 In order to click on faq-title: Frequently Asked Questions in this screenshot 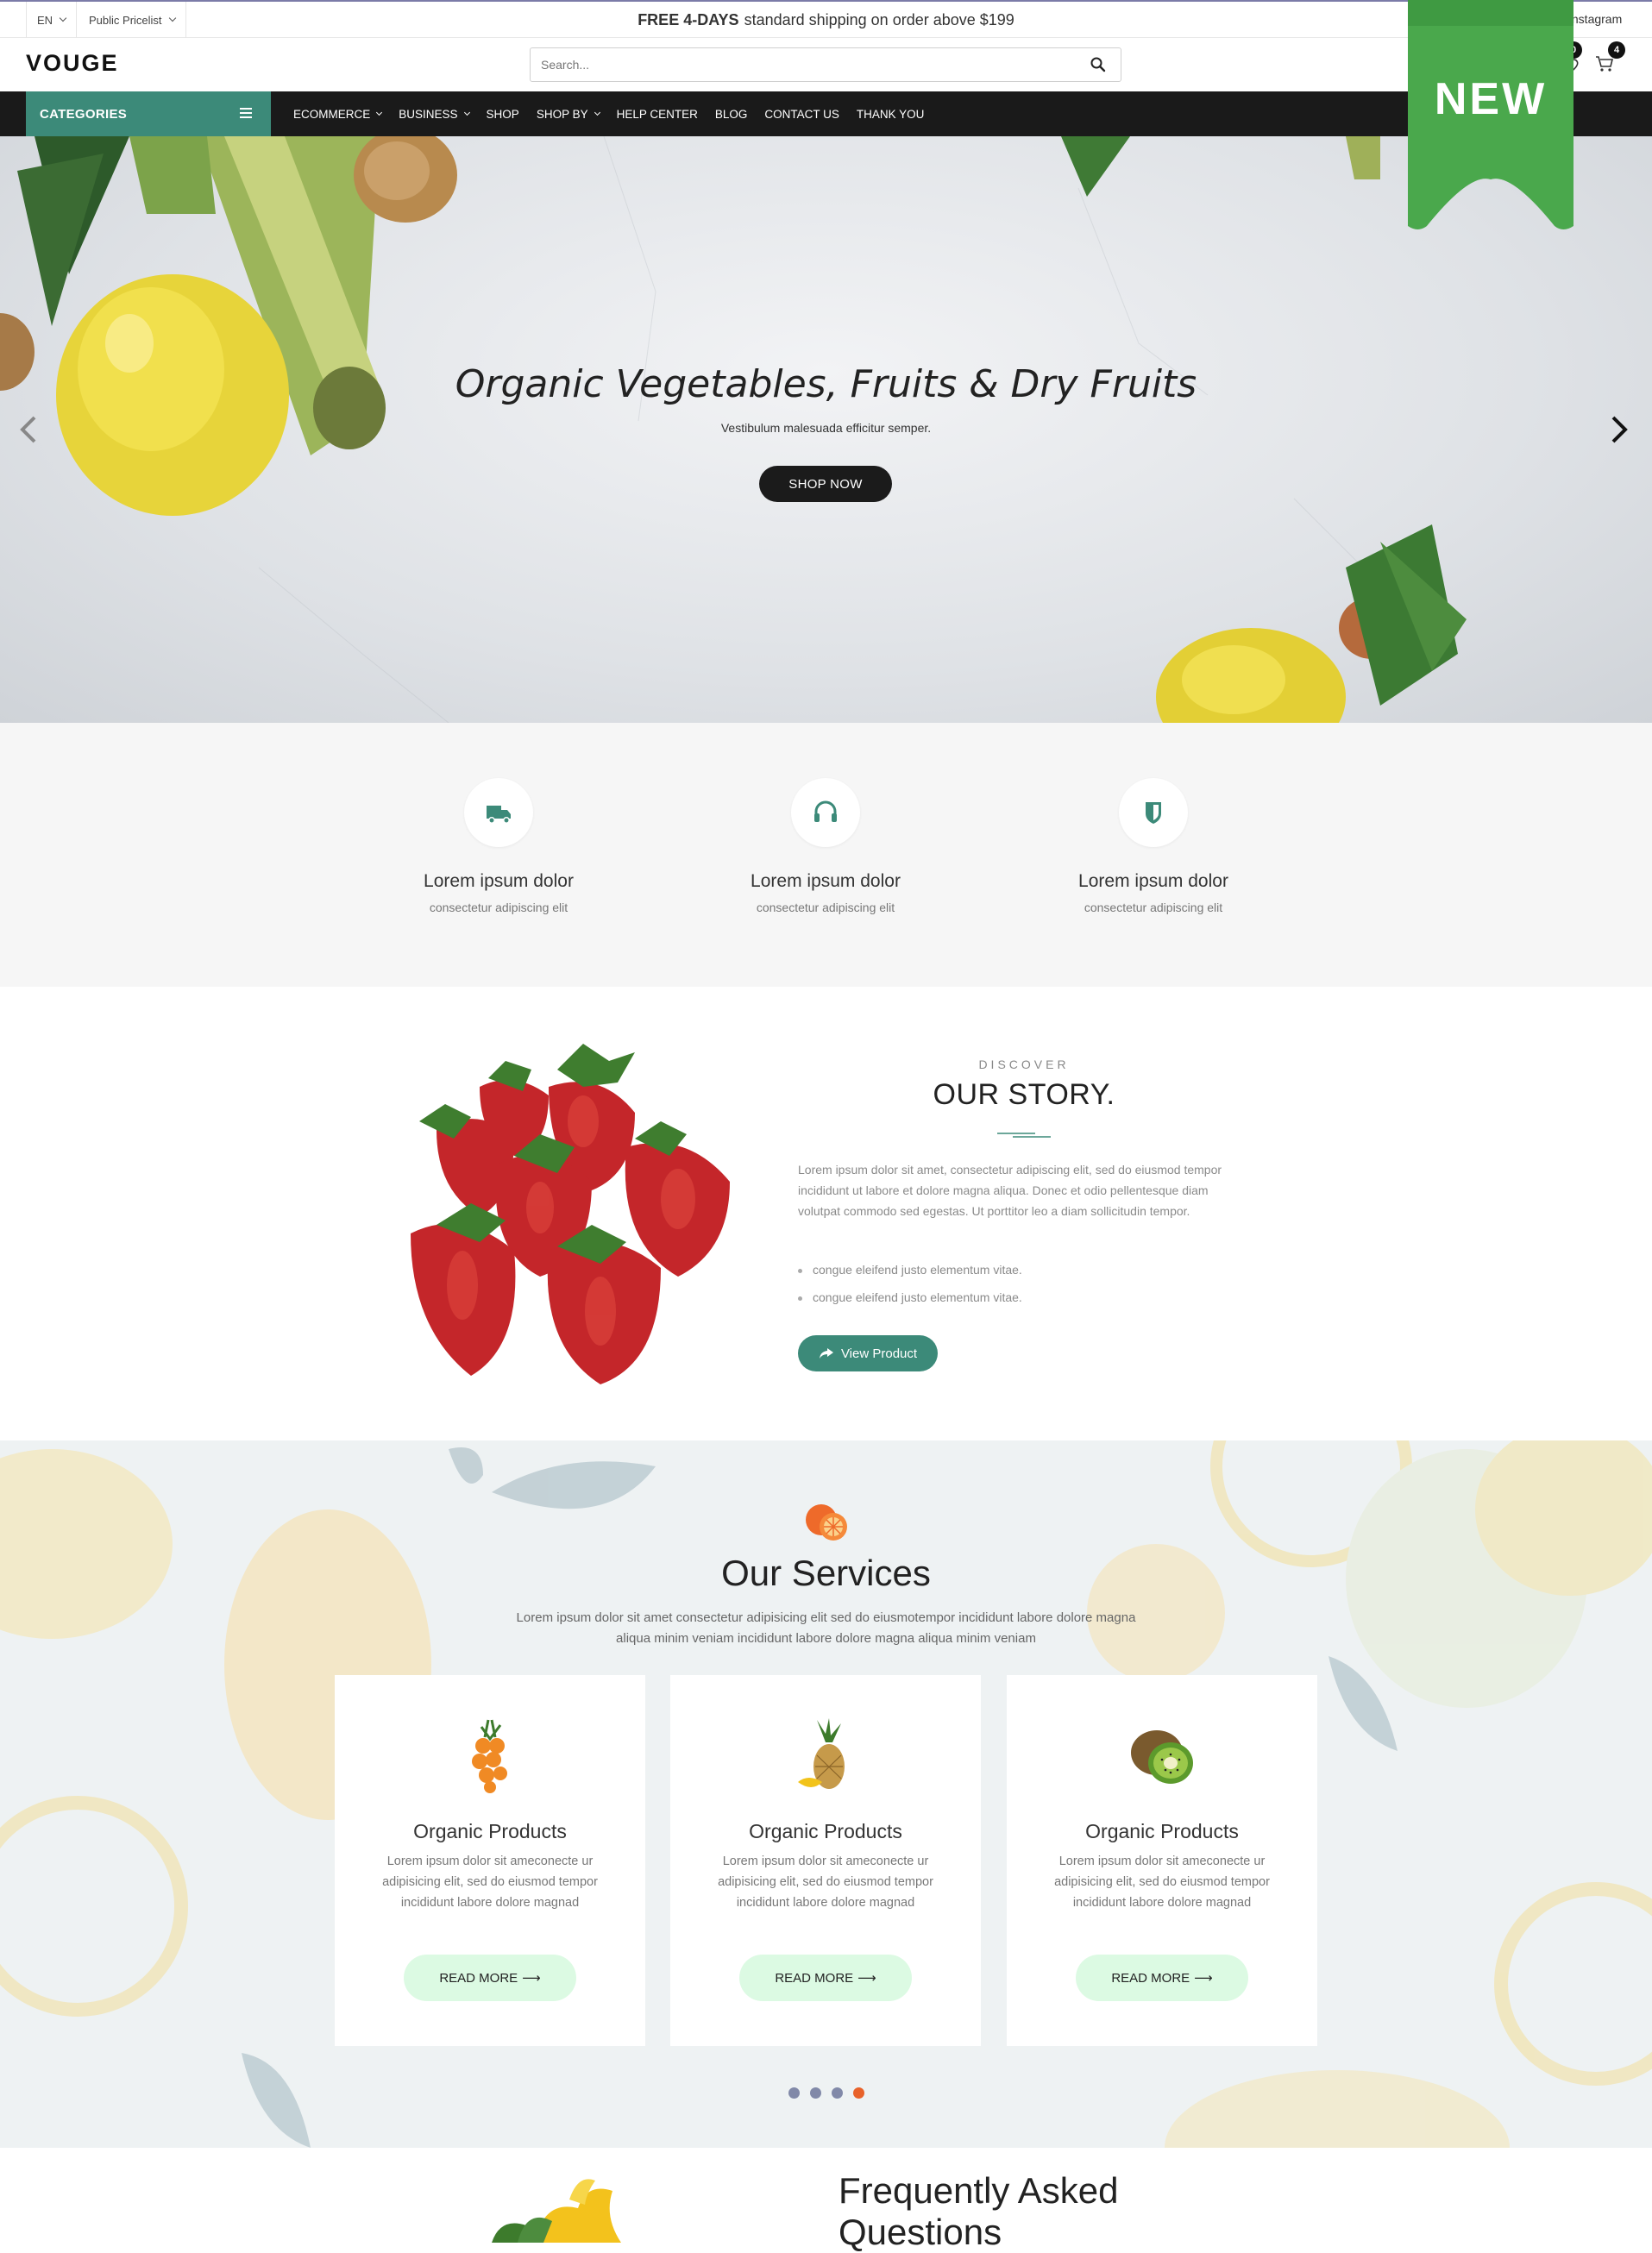, I will do `click(979, 2211)`.